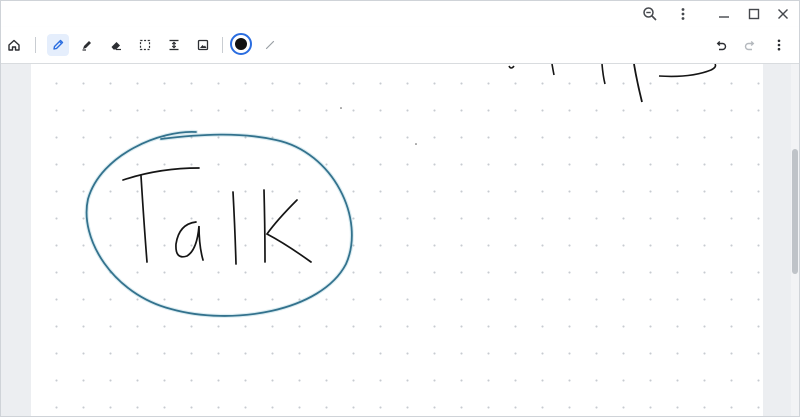 Image resolution: width=800 pixels, height=417 pixels. Describe the element at coordinates (400, 14) in the screenshot. I see `title-bar` at that location.